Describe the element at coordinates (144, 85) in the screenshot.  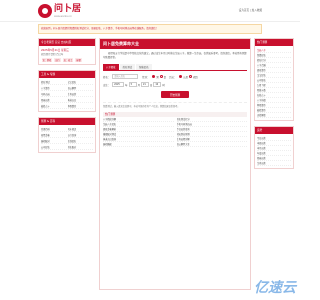
I see `day-select: 21` at that location.